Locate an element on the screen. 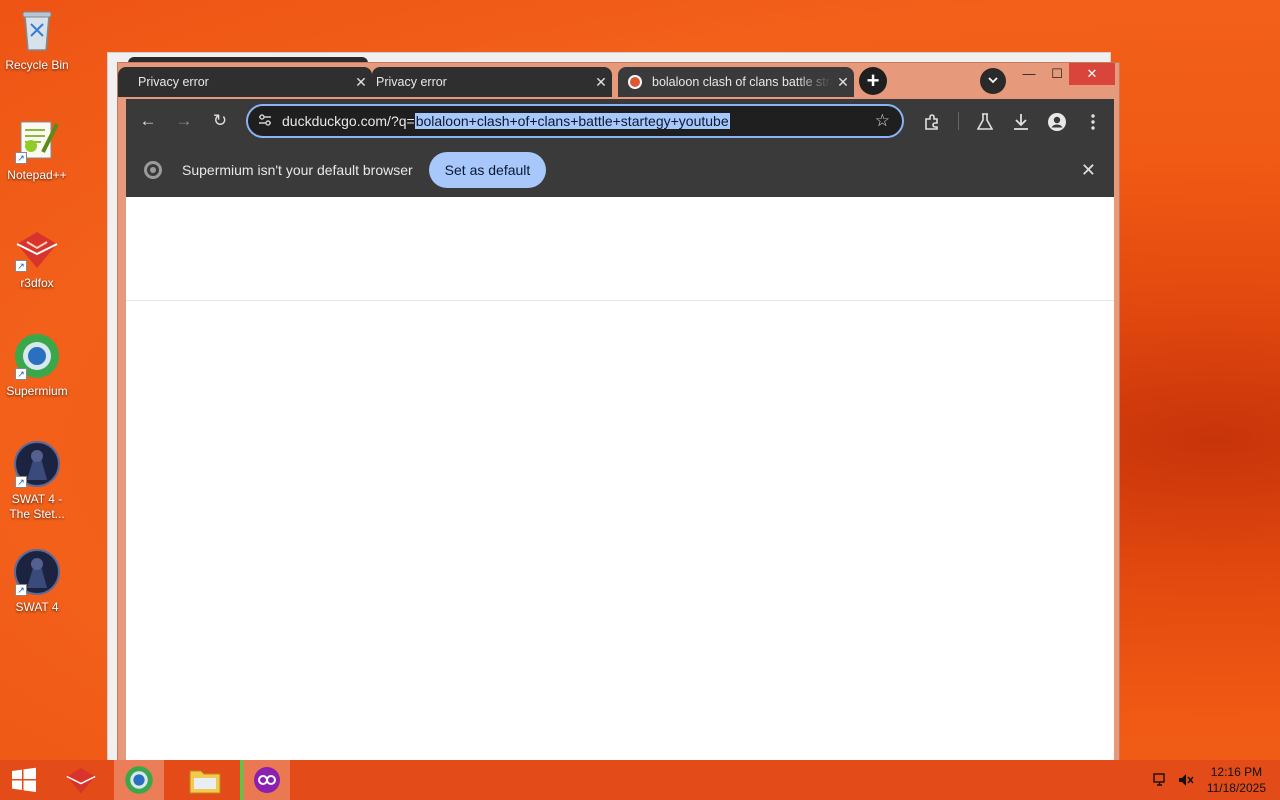 Image resolution: width=1280 pixels, height=800 pixels. desktop-icon-recycle-bin: Recycle Bin is located at coordinates (37, 39).